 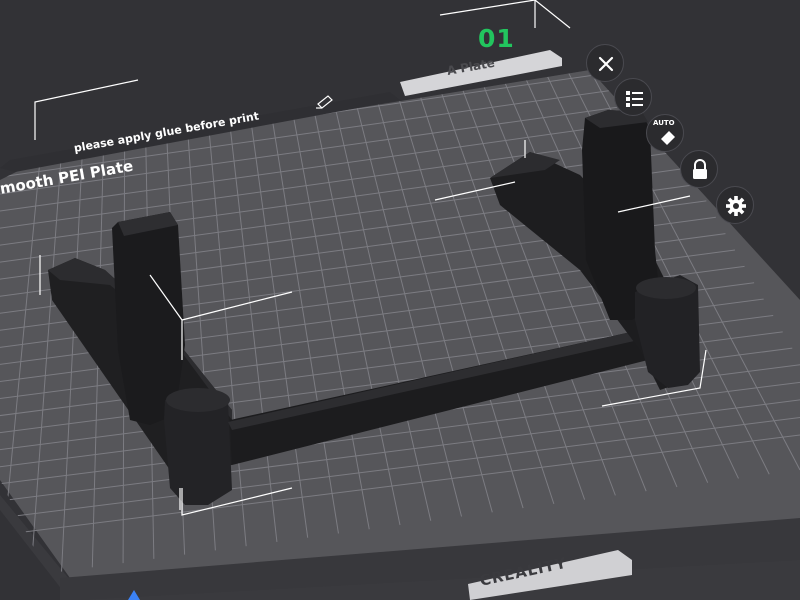 I want to click on gear-icon, so click(x=736, y=206).